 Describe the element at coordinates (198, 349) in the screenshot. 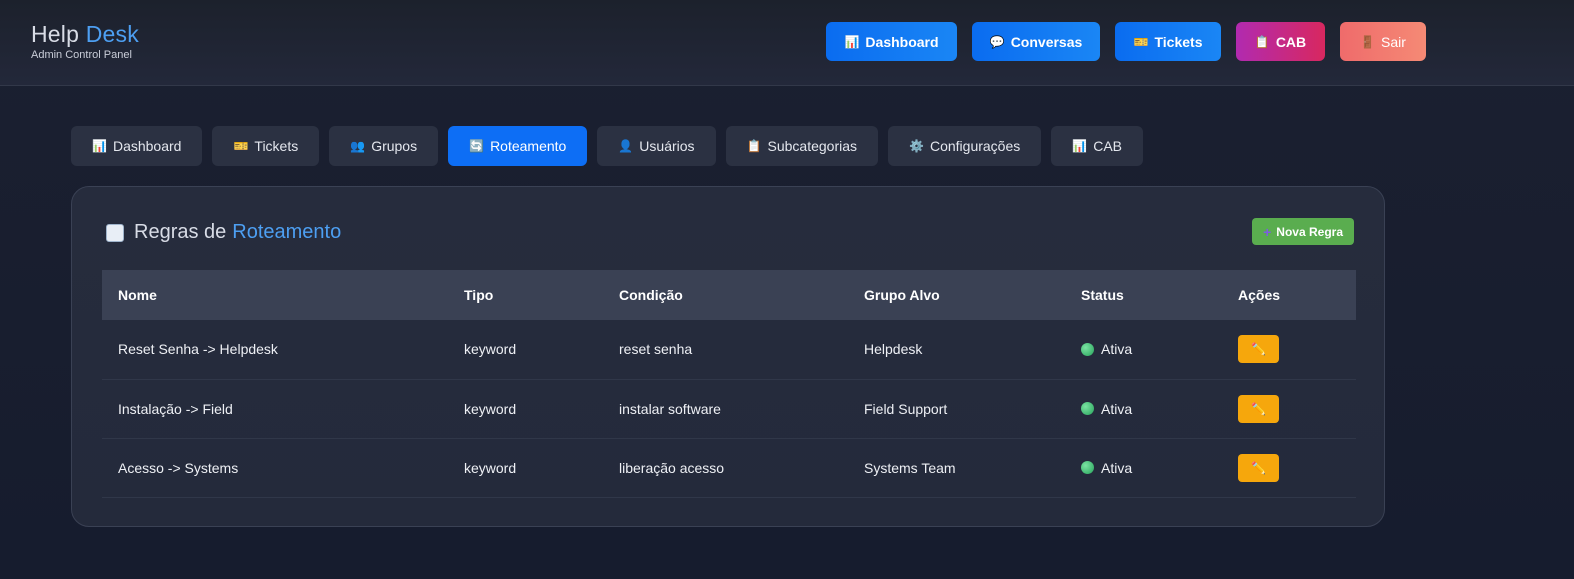

I see `rule-name: Reset Senha -> Helpdesk` at that location.